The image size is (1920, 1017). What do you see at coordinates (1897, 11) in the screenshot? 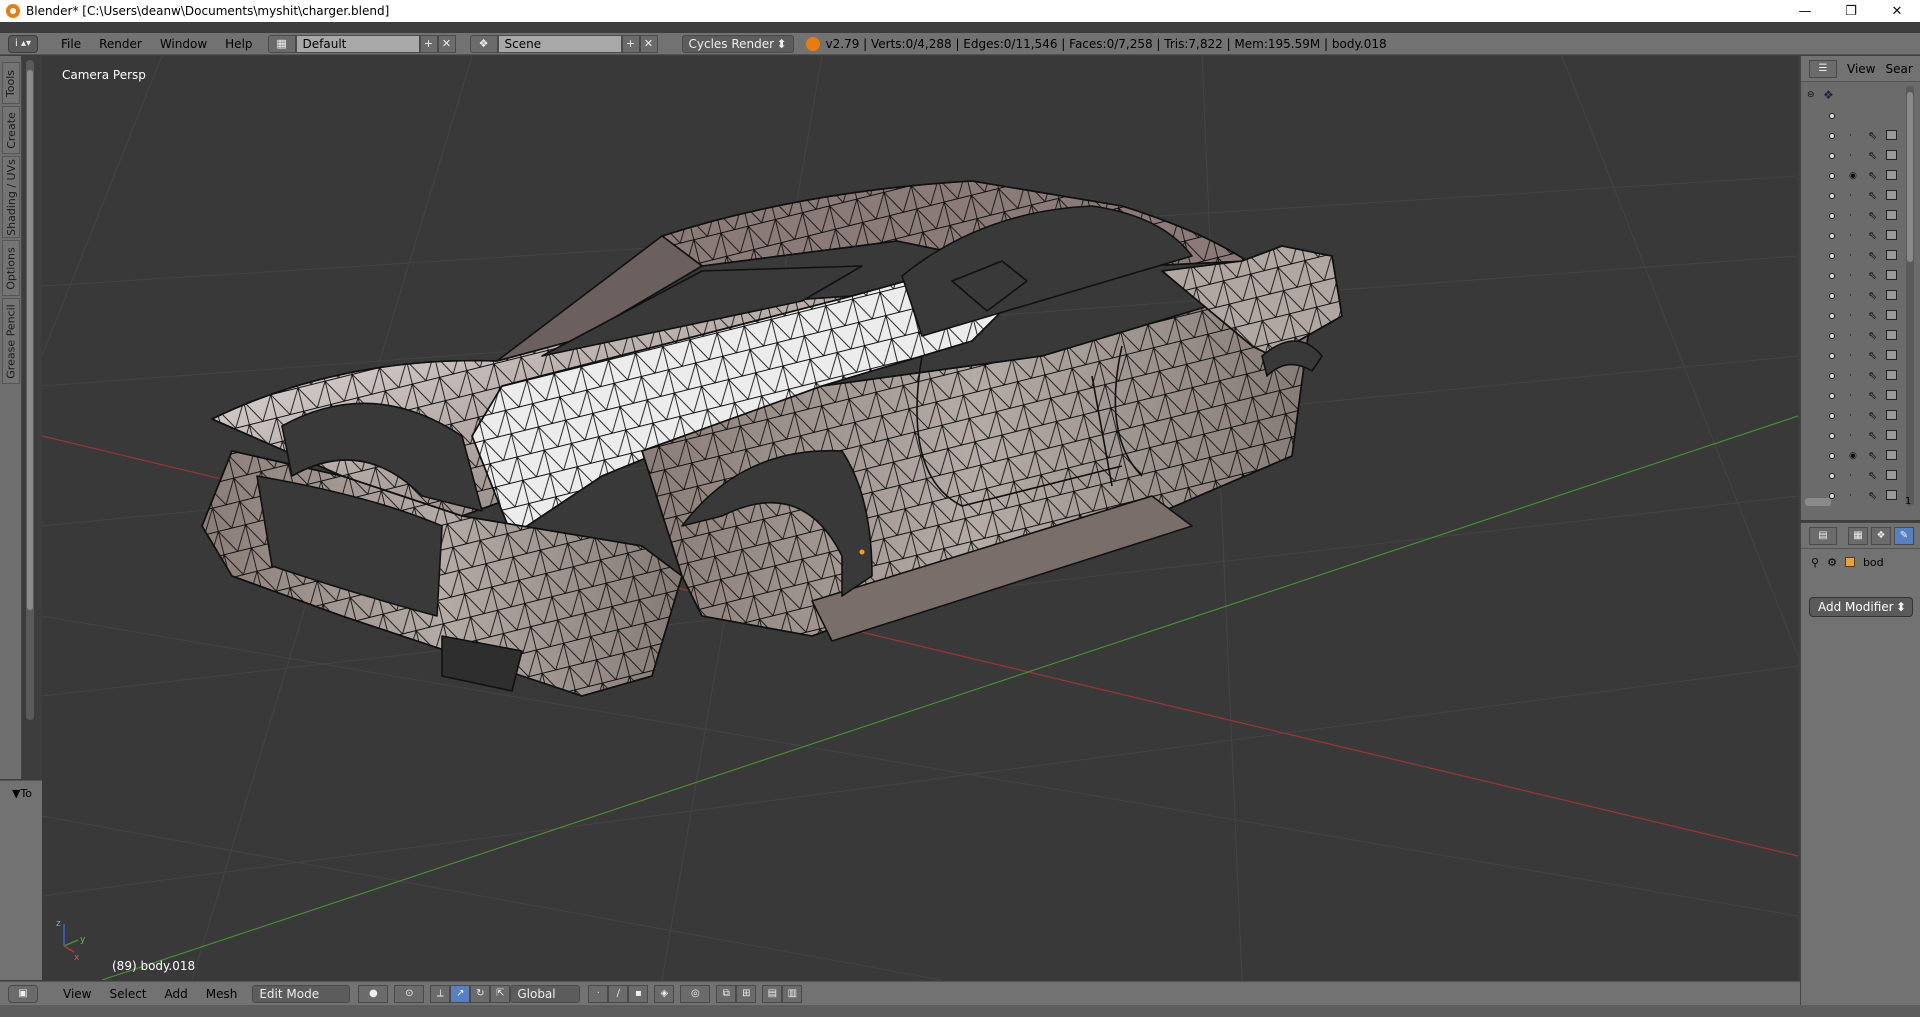
I see `close-button: ✕` at bounding box center [1897, 11].